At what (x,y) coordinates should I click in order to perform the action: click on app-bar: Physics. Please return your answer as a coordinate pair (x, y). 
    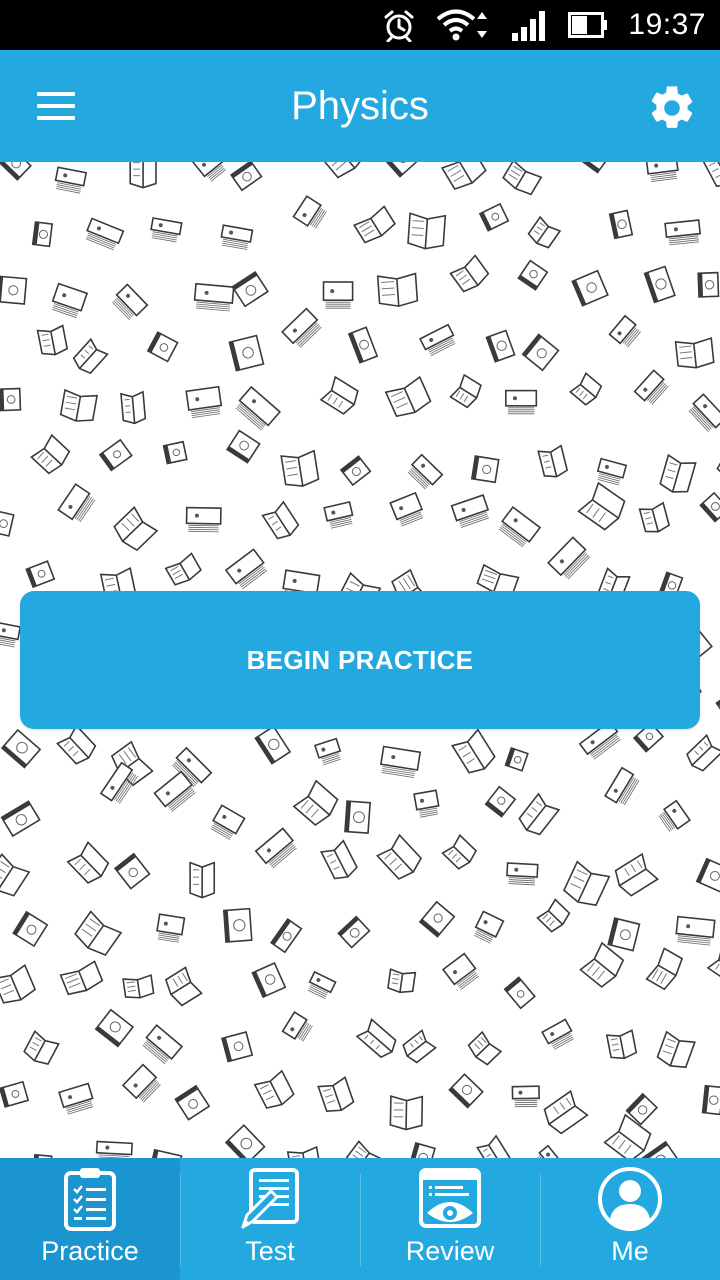
    Looking at the image, I should click on (360, 106).